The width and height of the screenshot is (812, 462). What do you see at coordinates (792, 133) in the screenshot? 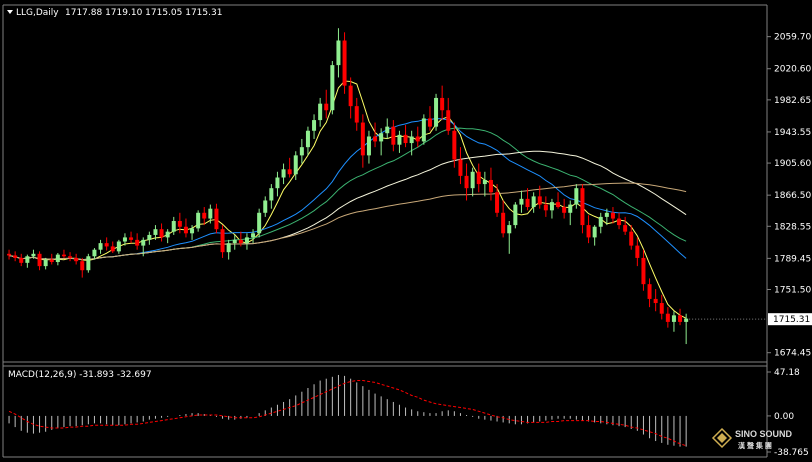
I see `price-tick-label: 1943.55` at bounding box center [792, 133].